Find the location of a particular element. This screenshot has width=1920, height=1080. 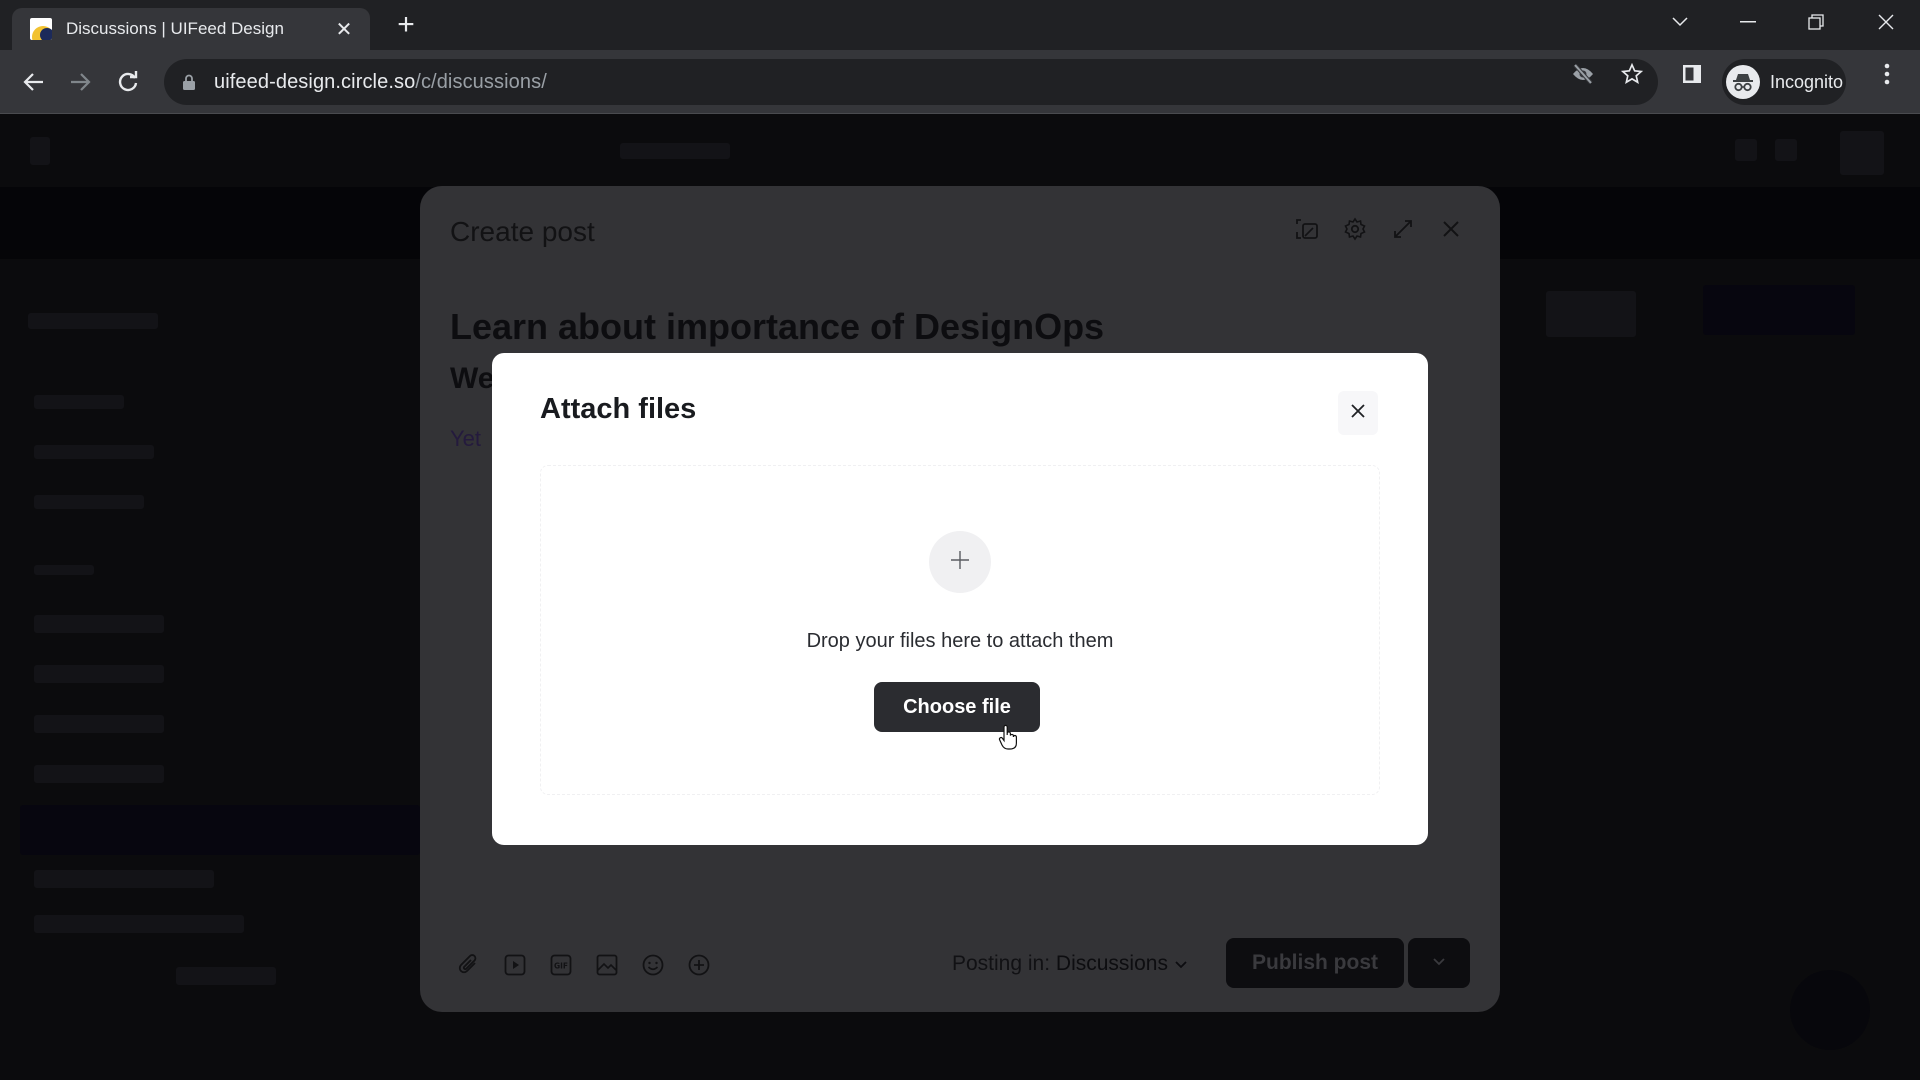

gif-icon: GIF is located at coordinates (561, 965).